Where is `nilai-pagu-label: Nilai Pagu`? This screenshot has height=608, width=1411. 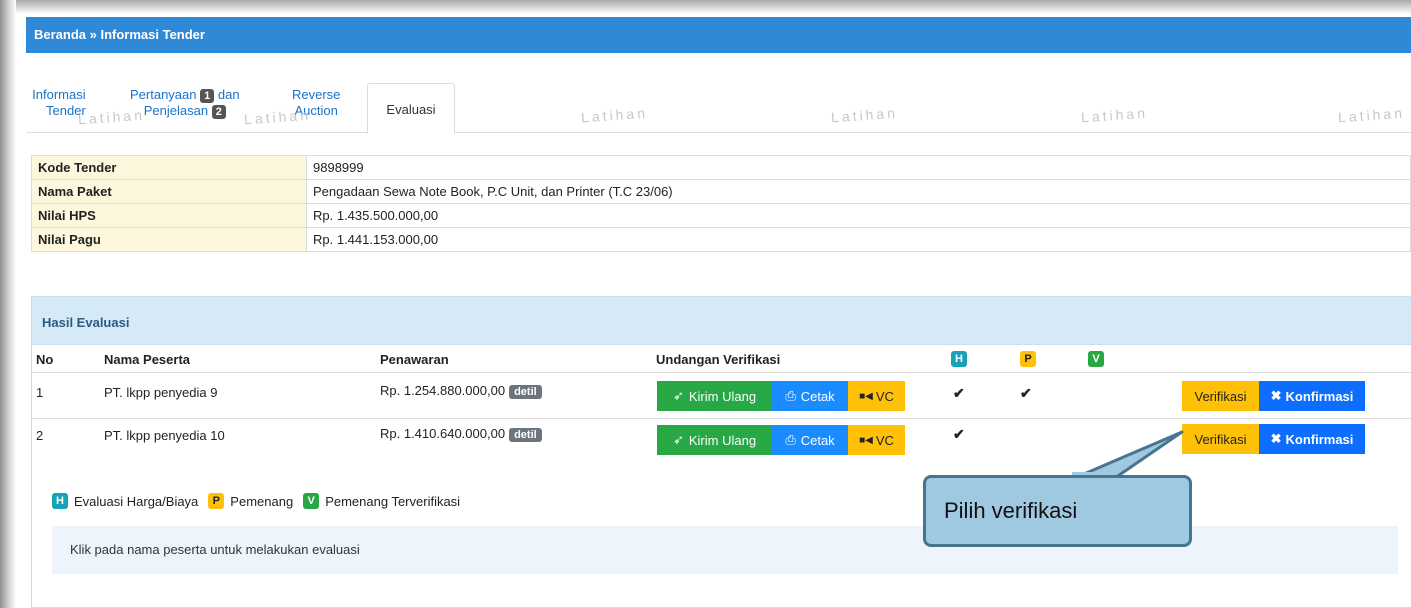
nilai-pagu-label: Nilai Pagu is located at coordinates (169, 239).